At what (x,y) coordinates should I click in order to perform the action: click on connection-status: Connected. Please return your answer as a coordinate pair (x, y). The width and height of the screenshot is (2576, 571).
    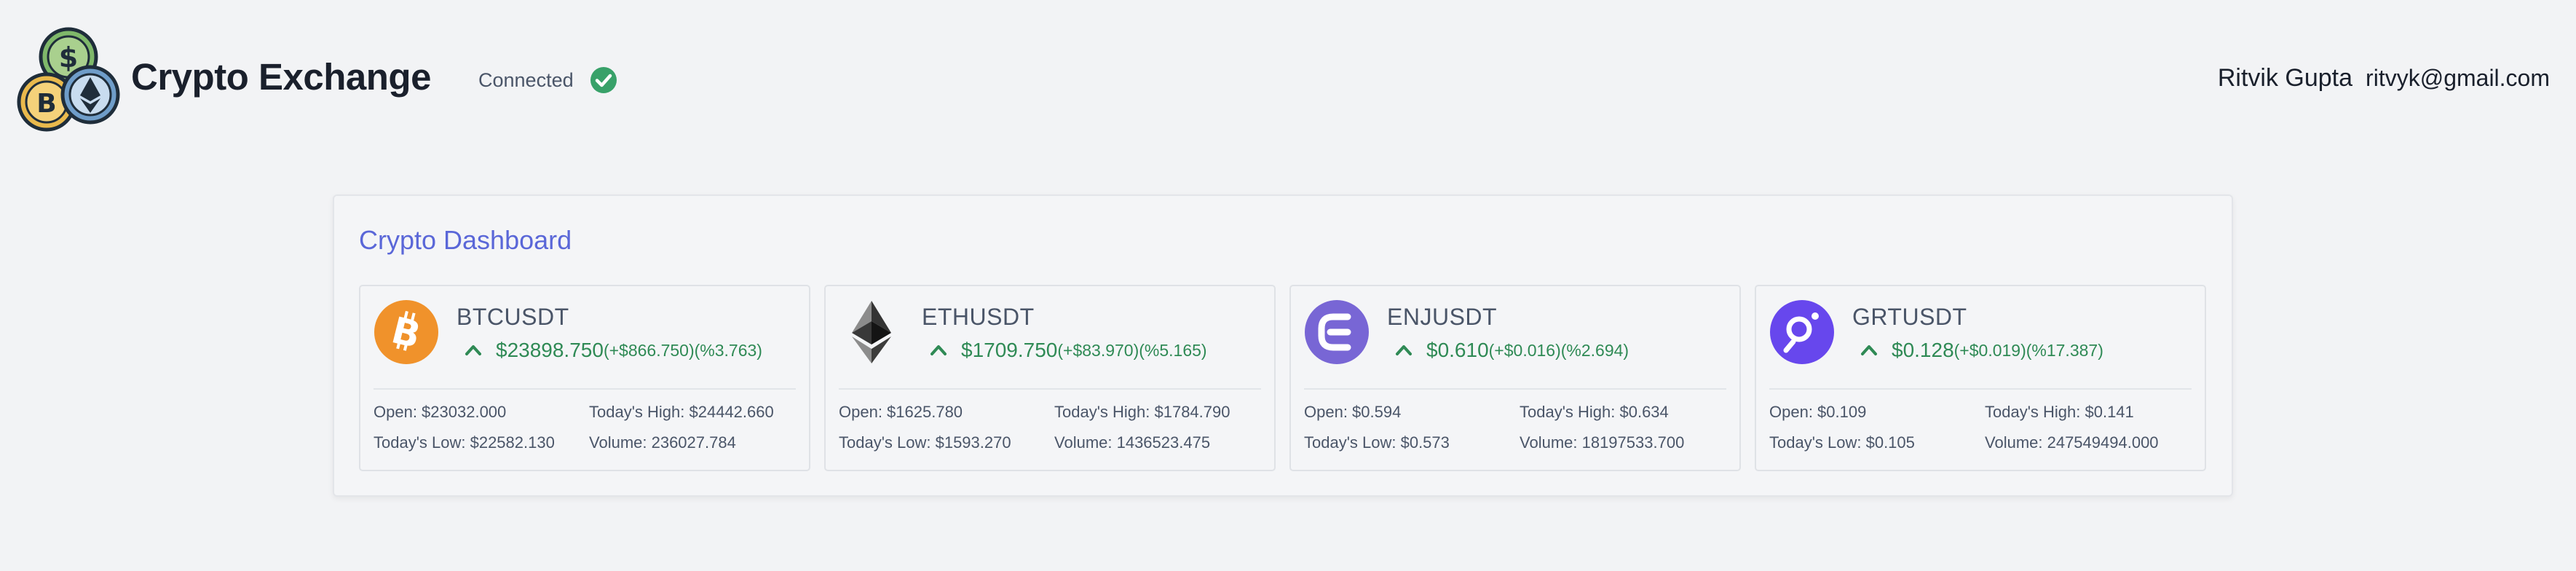
    Looking at the image, I should click on (548, 80).